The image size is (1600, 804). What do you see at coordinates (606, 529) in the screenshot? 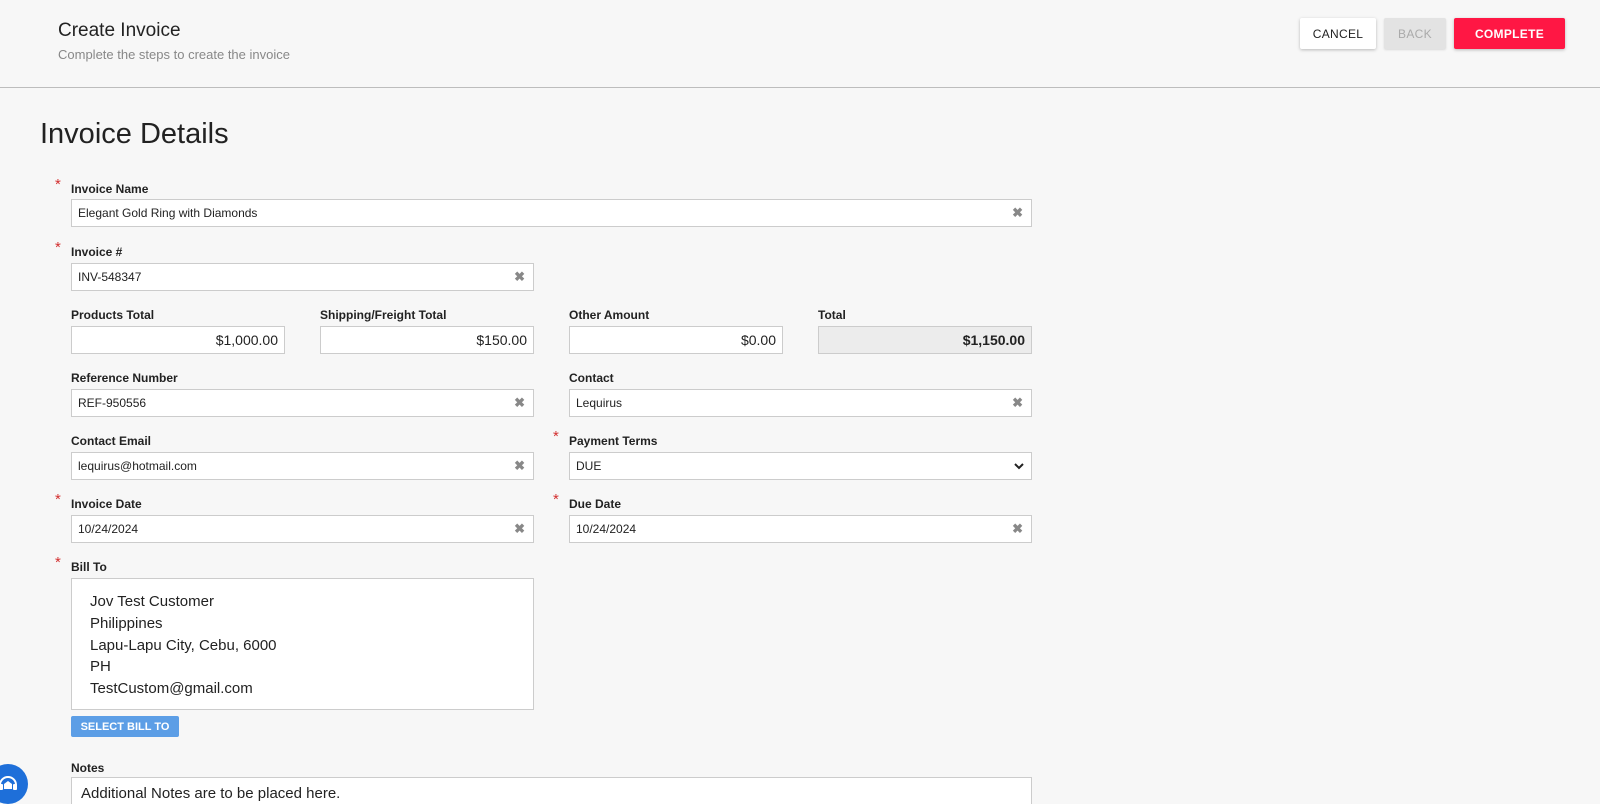
I see `due-date-value: 10/24/2024` at bounding box center [606, 529].